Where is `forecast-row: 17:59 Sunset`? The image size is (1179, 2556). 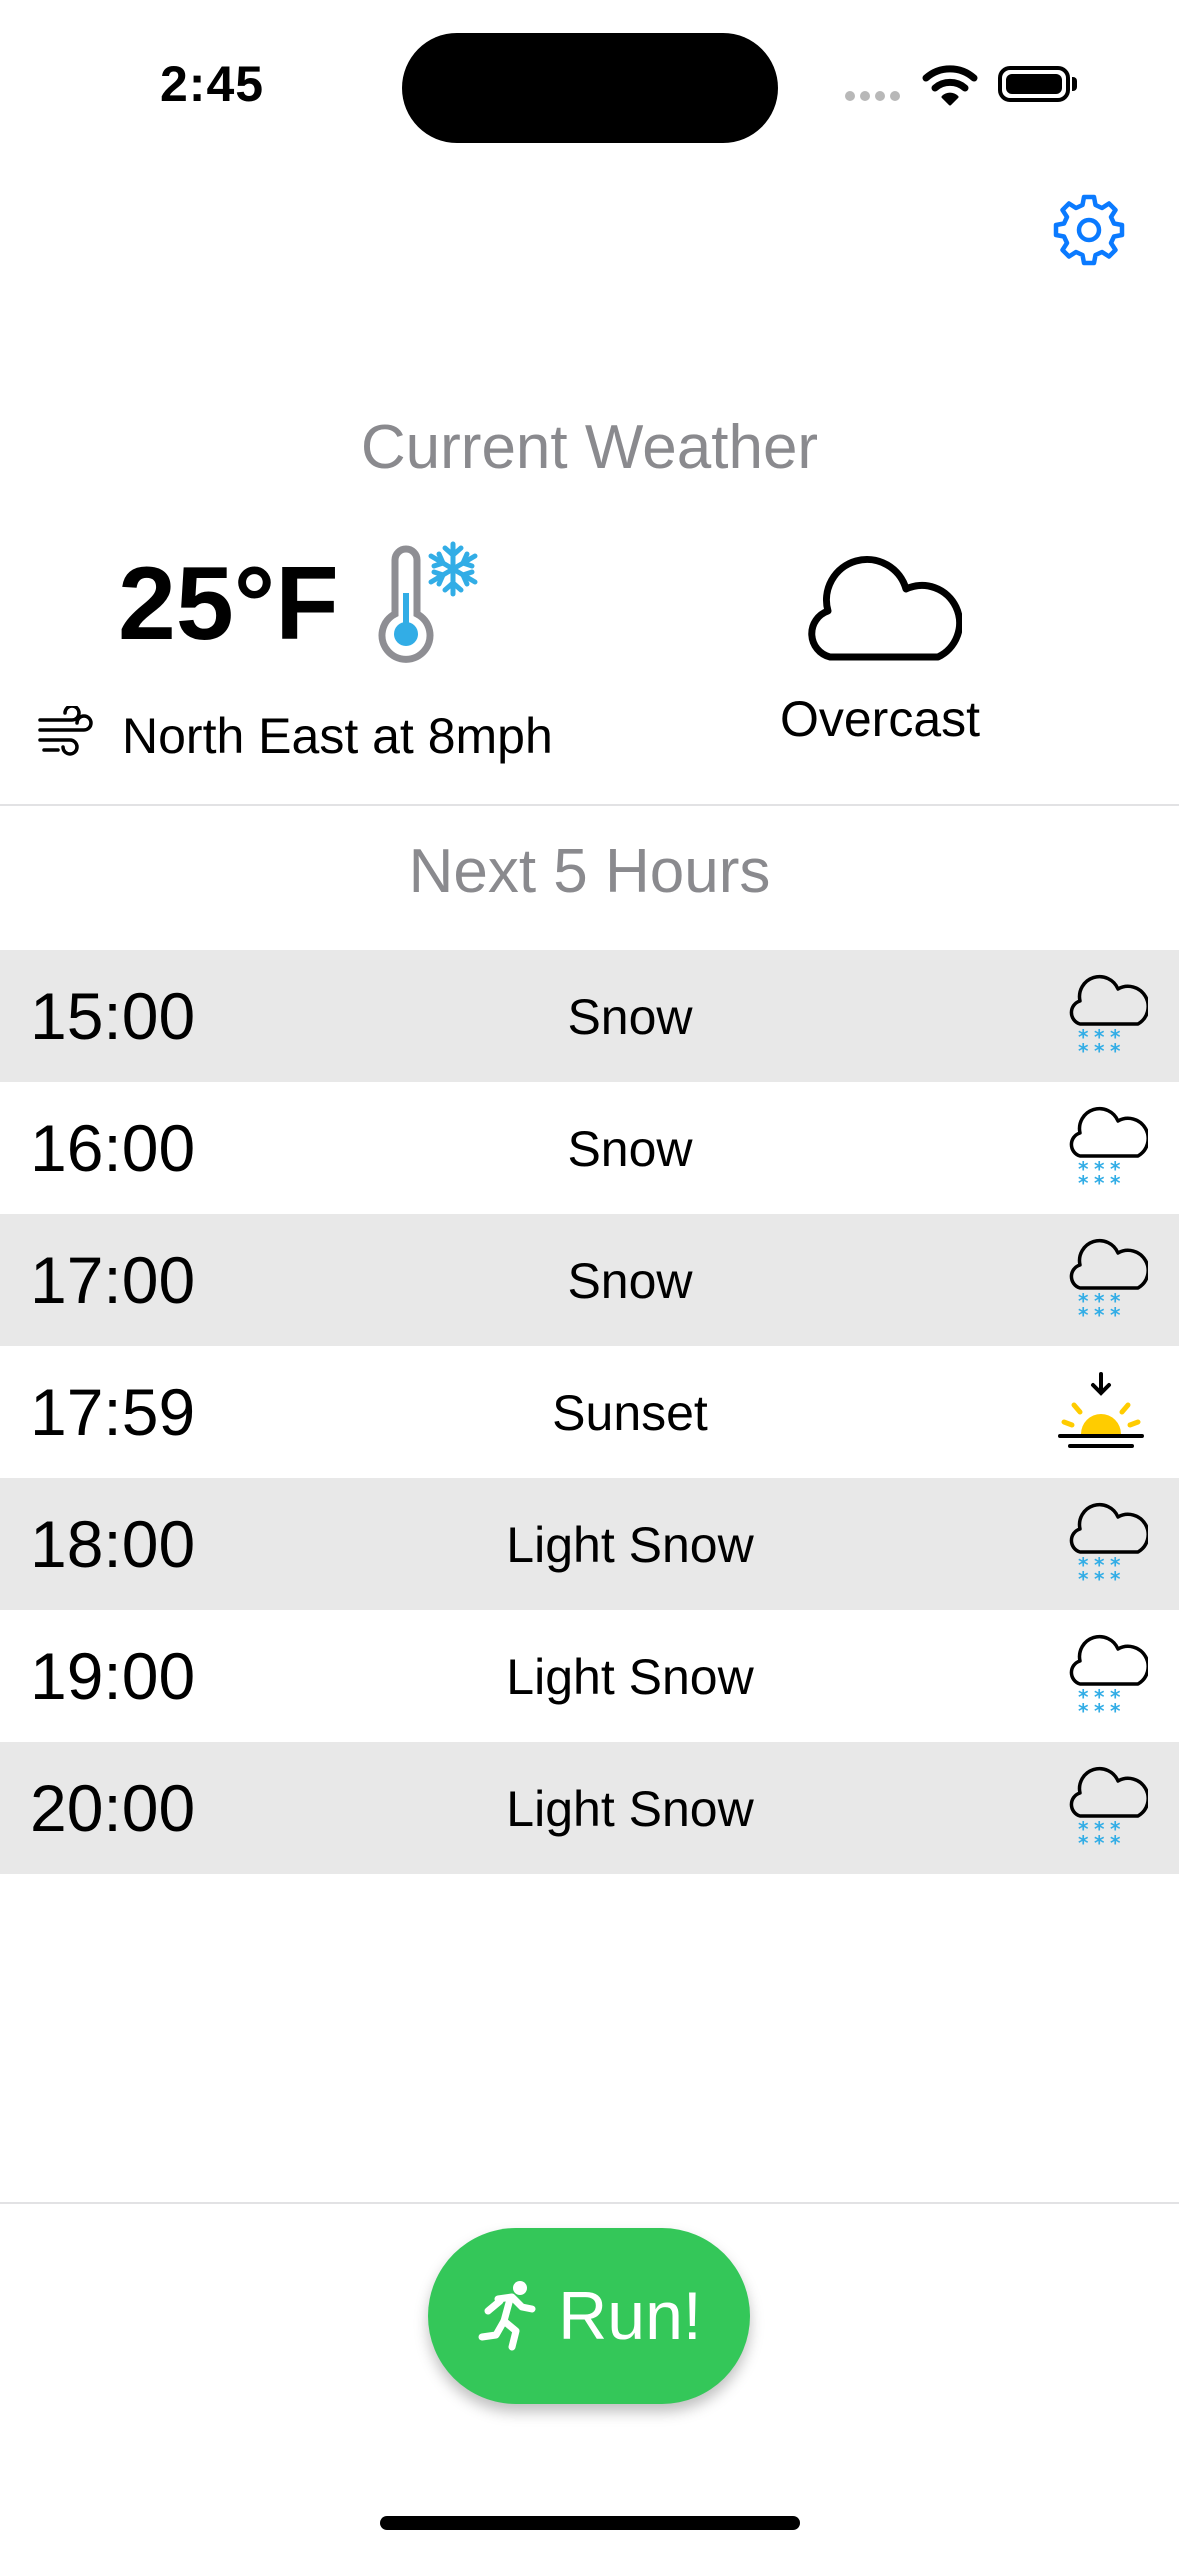
forecast-row: 17:59 Sunset is located at coordinates (589, 1412).